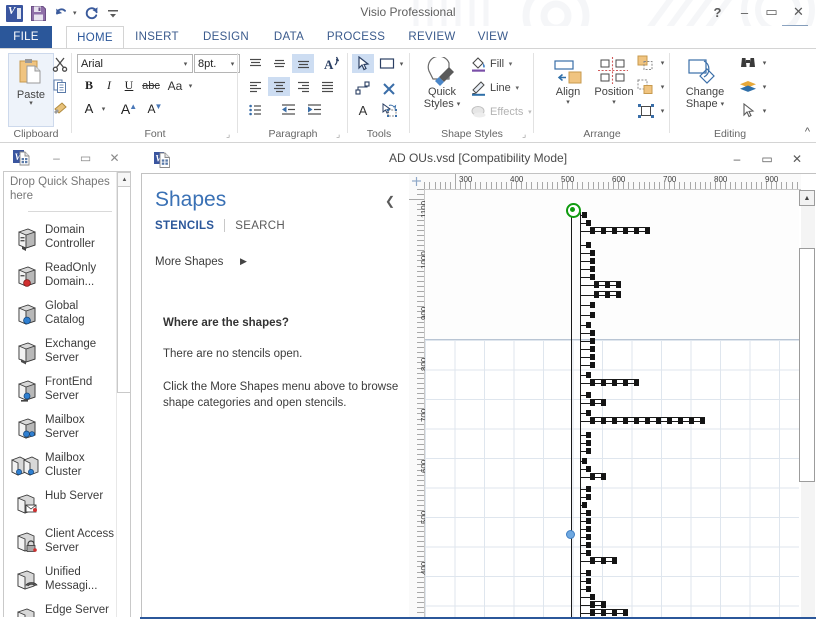 This screenshot has height=619, width=816. I want to click on list-item: Mailbox Server, so click(60, 429).